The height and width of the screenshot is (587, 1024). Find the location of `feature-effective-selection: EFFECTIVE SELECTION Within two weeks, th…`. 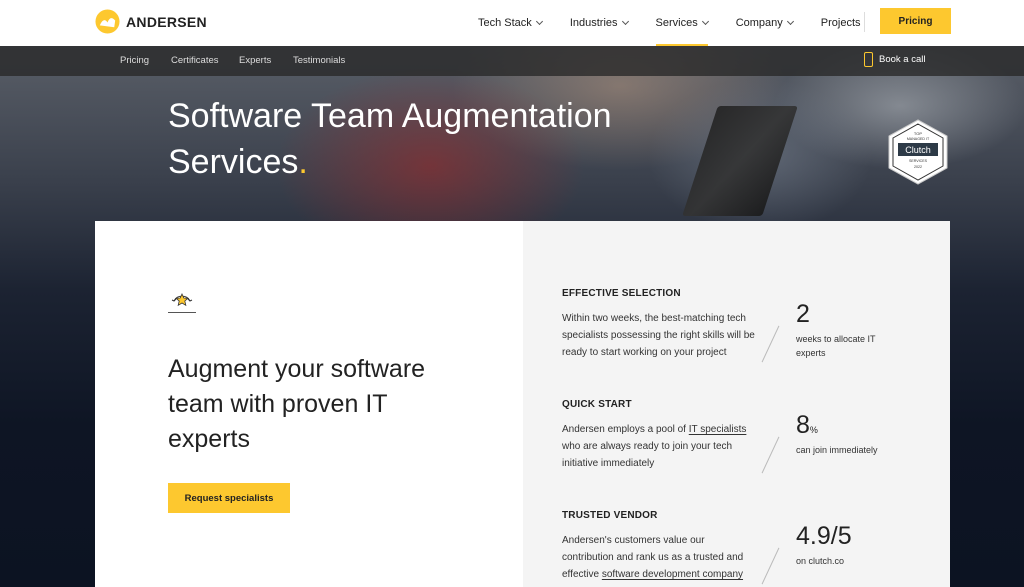

feature-effective-selection: EFFECTIVE SELECTION Within two weeks, th… is located at coordinates (752, 338).